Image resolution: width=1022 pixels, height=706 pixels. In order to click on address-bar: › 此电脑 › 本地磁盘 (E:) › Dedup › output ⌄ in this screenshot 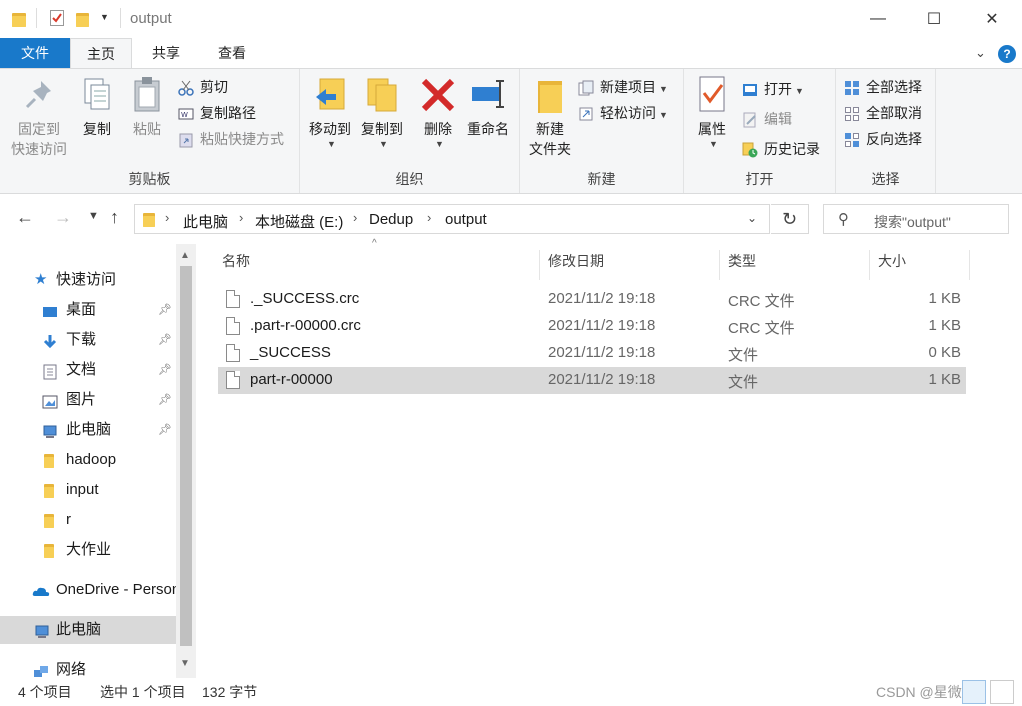, I will do `click(452, 219)`.